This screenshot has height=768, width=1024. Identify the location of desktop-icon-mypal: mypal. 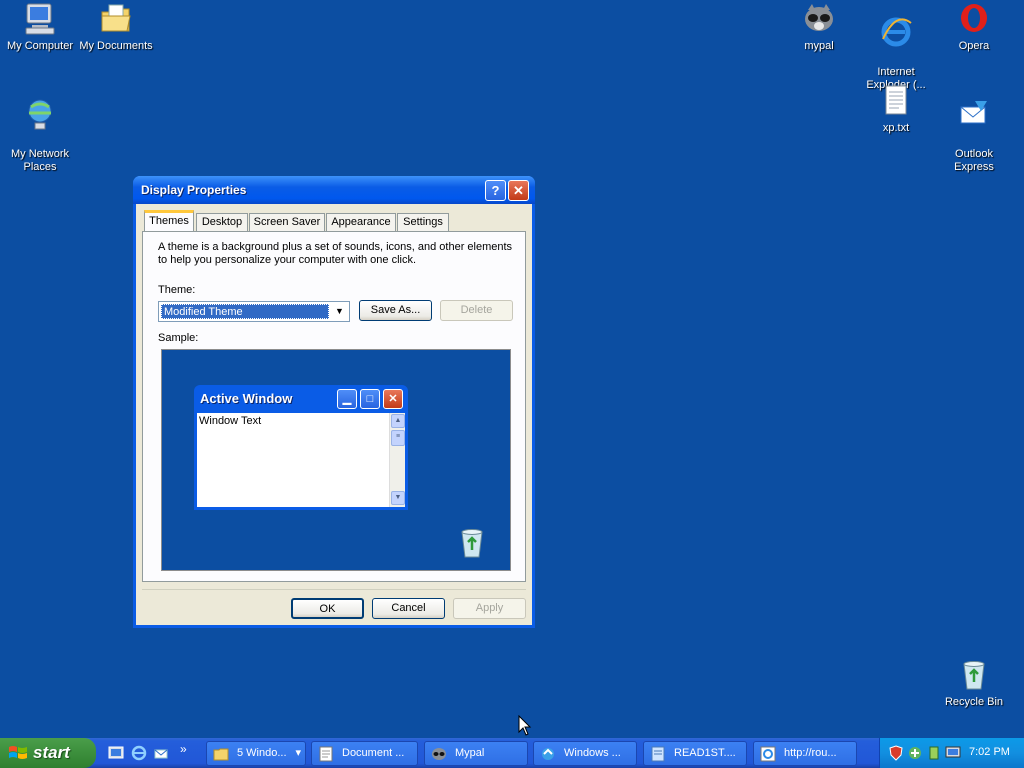
(819, 27).